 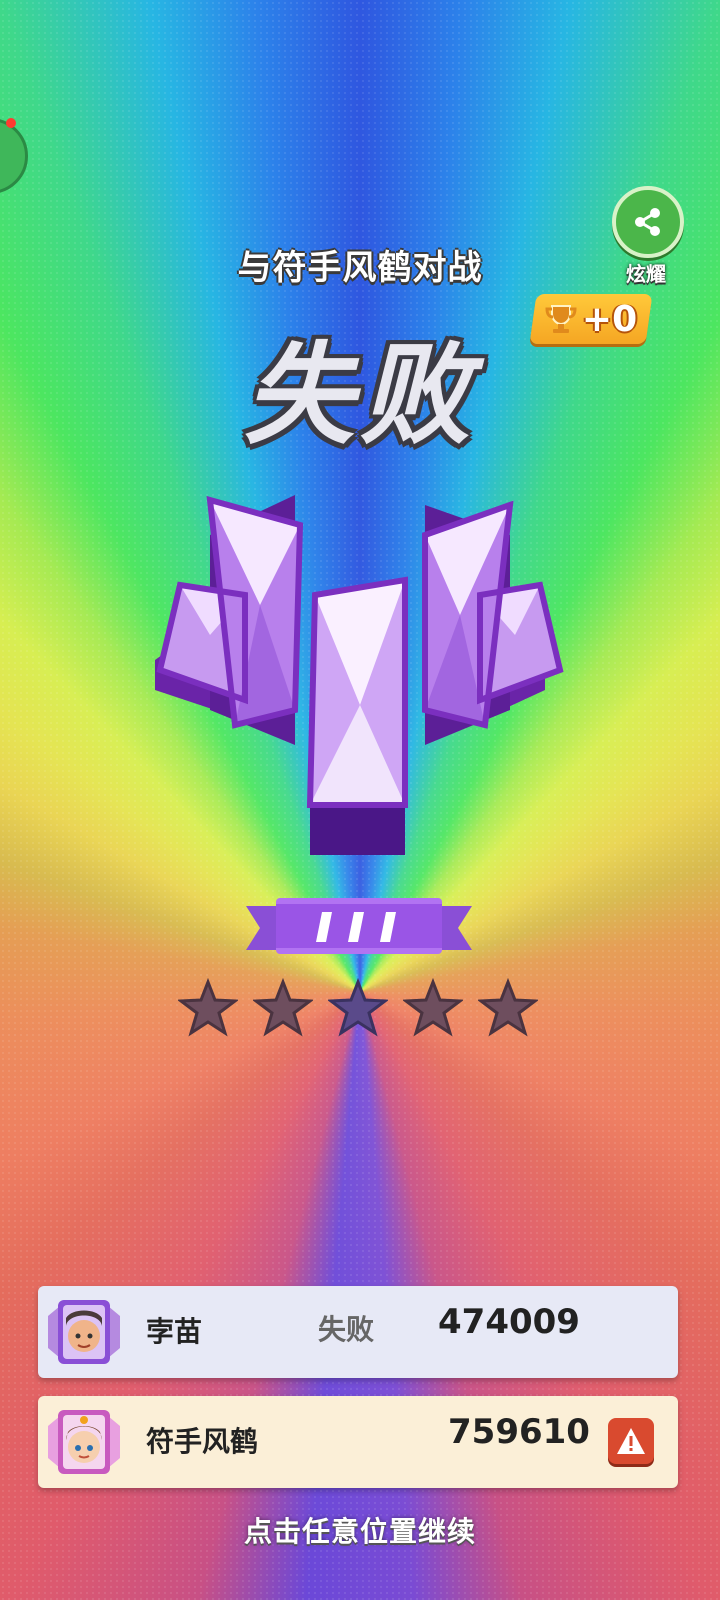 What do you see at coordinates (509, 1322) in the screenshot?
I see `player-score: 474009` at bounding box center [509, 1322].